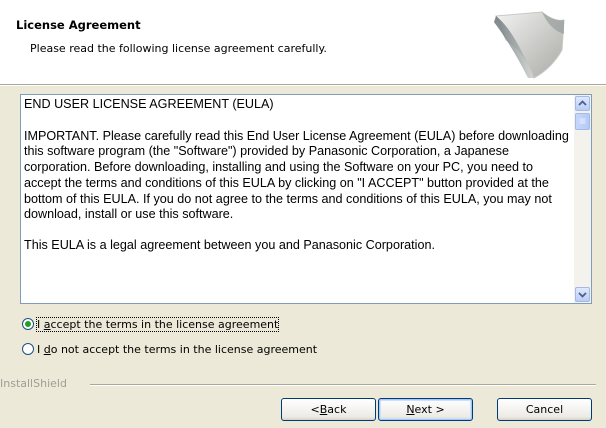  I want to click on accept-radio, so click(28, 324).